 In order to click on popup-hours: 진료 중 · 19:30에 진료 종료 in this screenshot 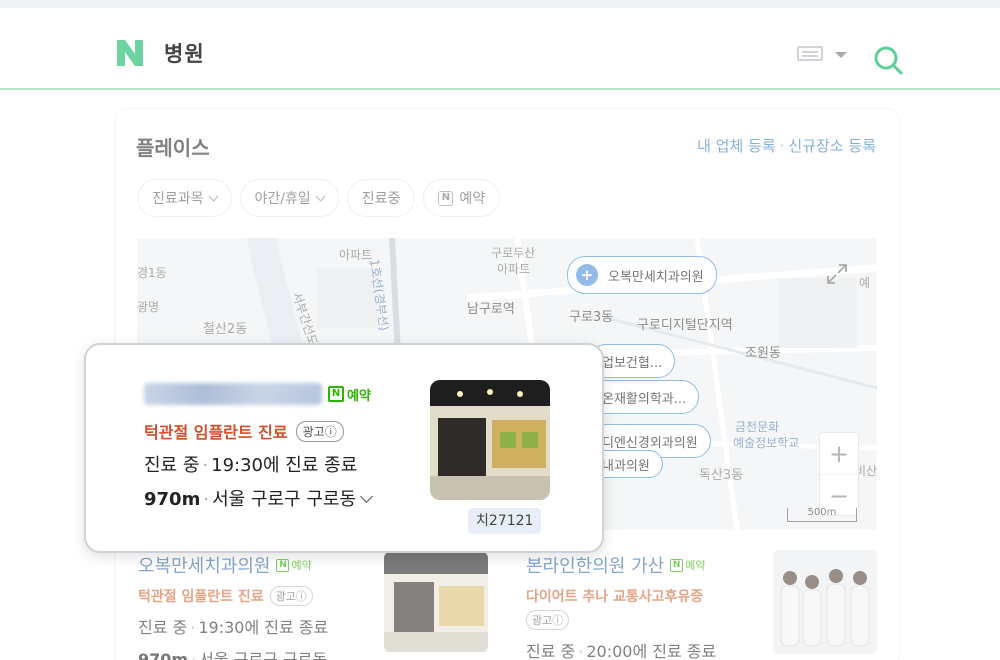, I will do `click(250, 464)`.